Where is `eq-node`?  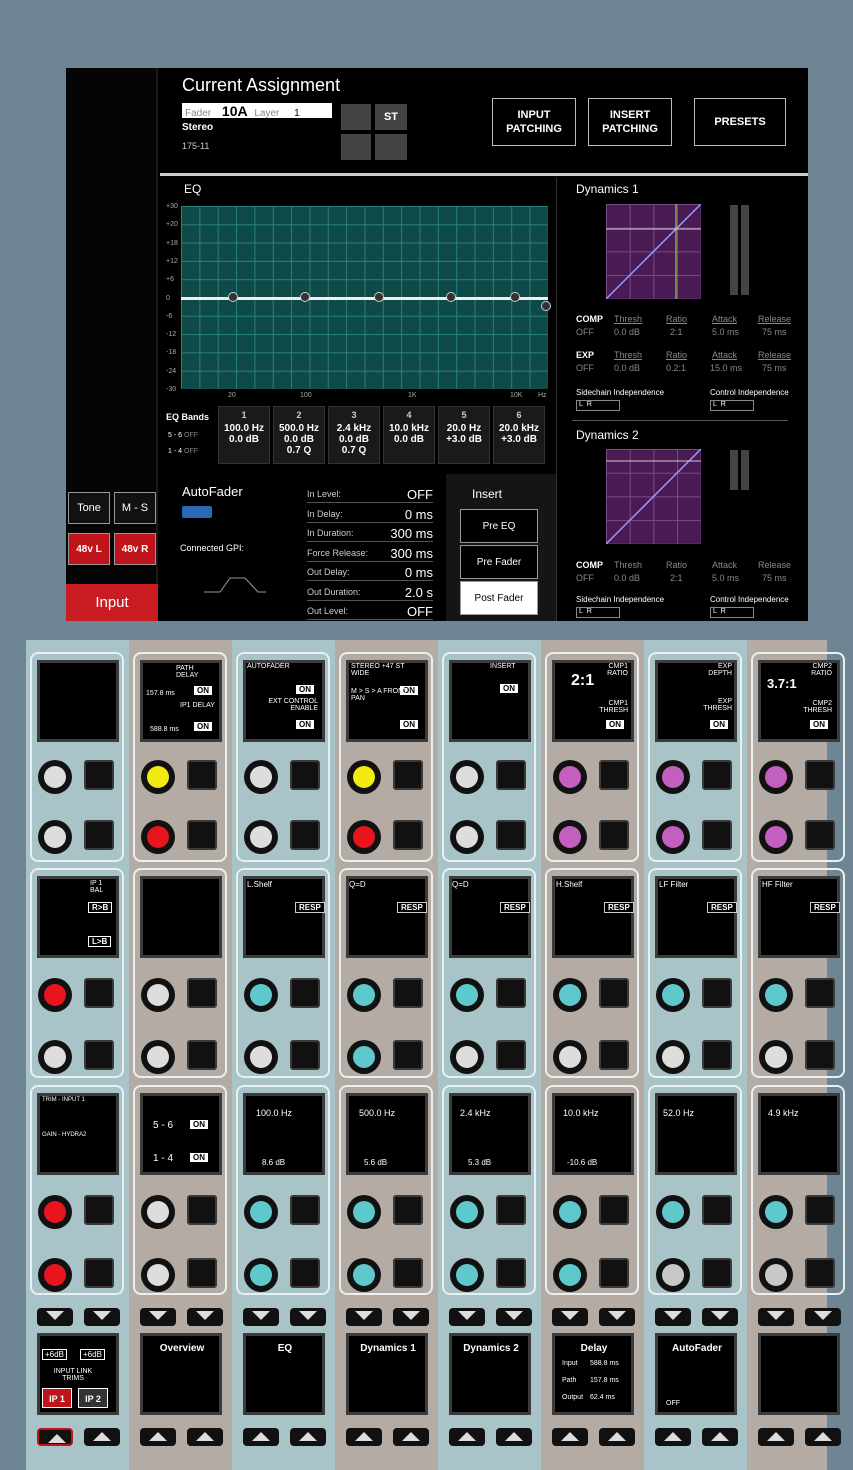 eq-node is located at coordinates (305, 297).